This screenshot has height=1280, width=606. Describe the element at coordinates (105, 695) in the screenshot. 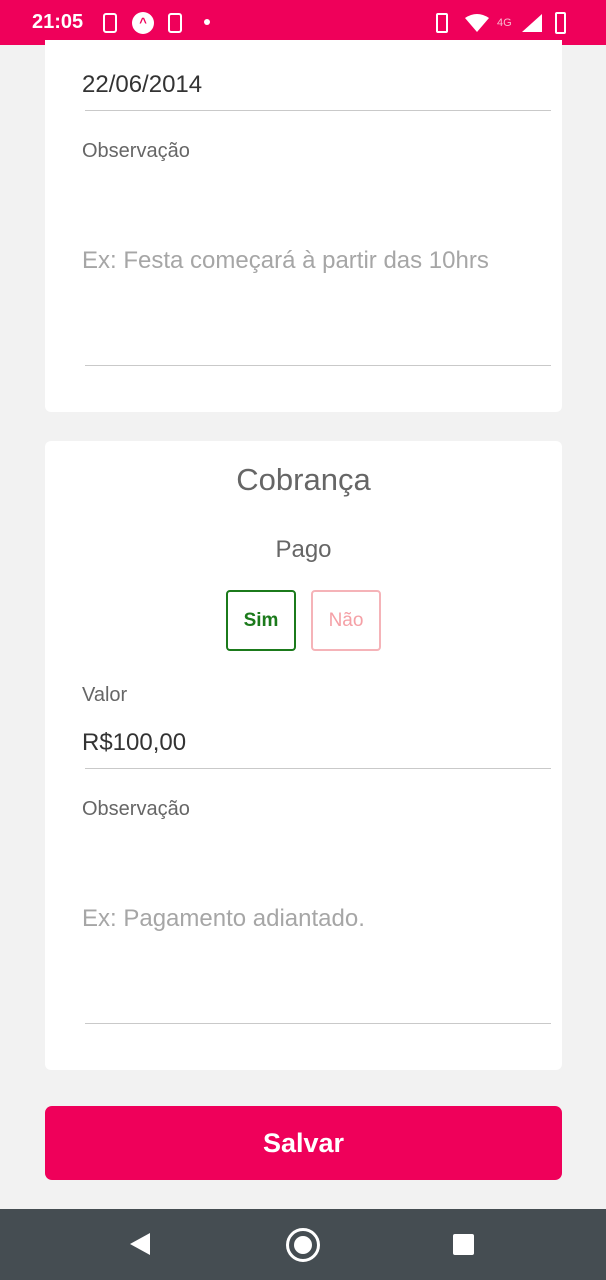

I see `value-label: Valor` at that location.